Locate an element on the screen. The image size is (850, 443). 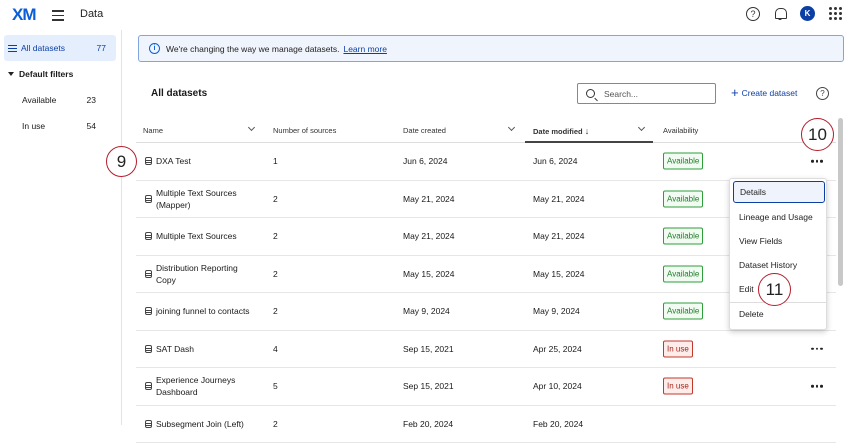
date-created: May 9, 2024 is located at coordinates (426, 311).